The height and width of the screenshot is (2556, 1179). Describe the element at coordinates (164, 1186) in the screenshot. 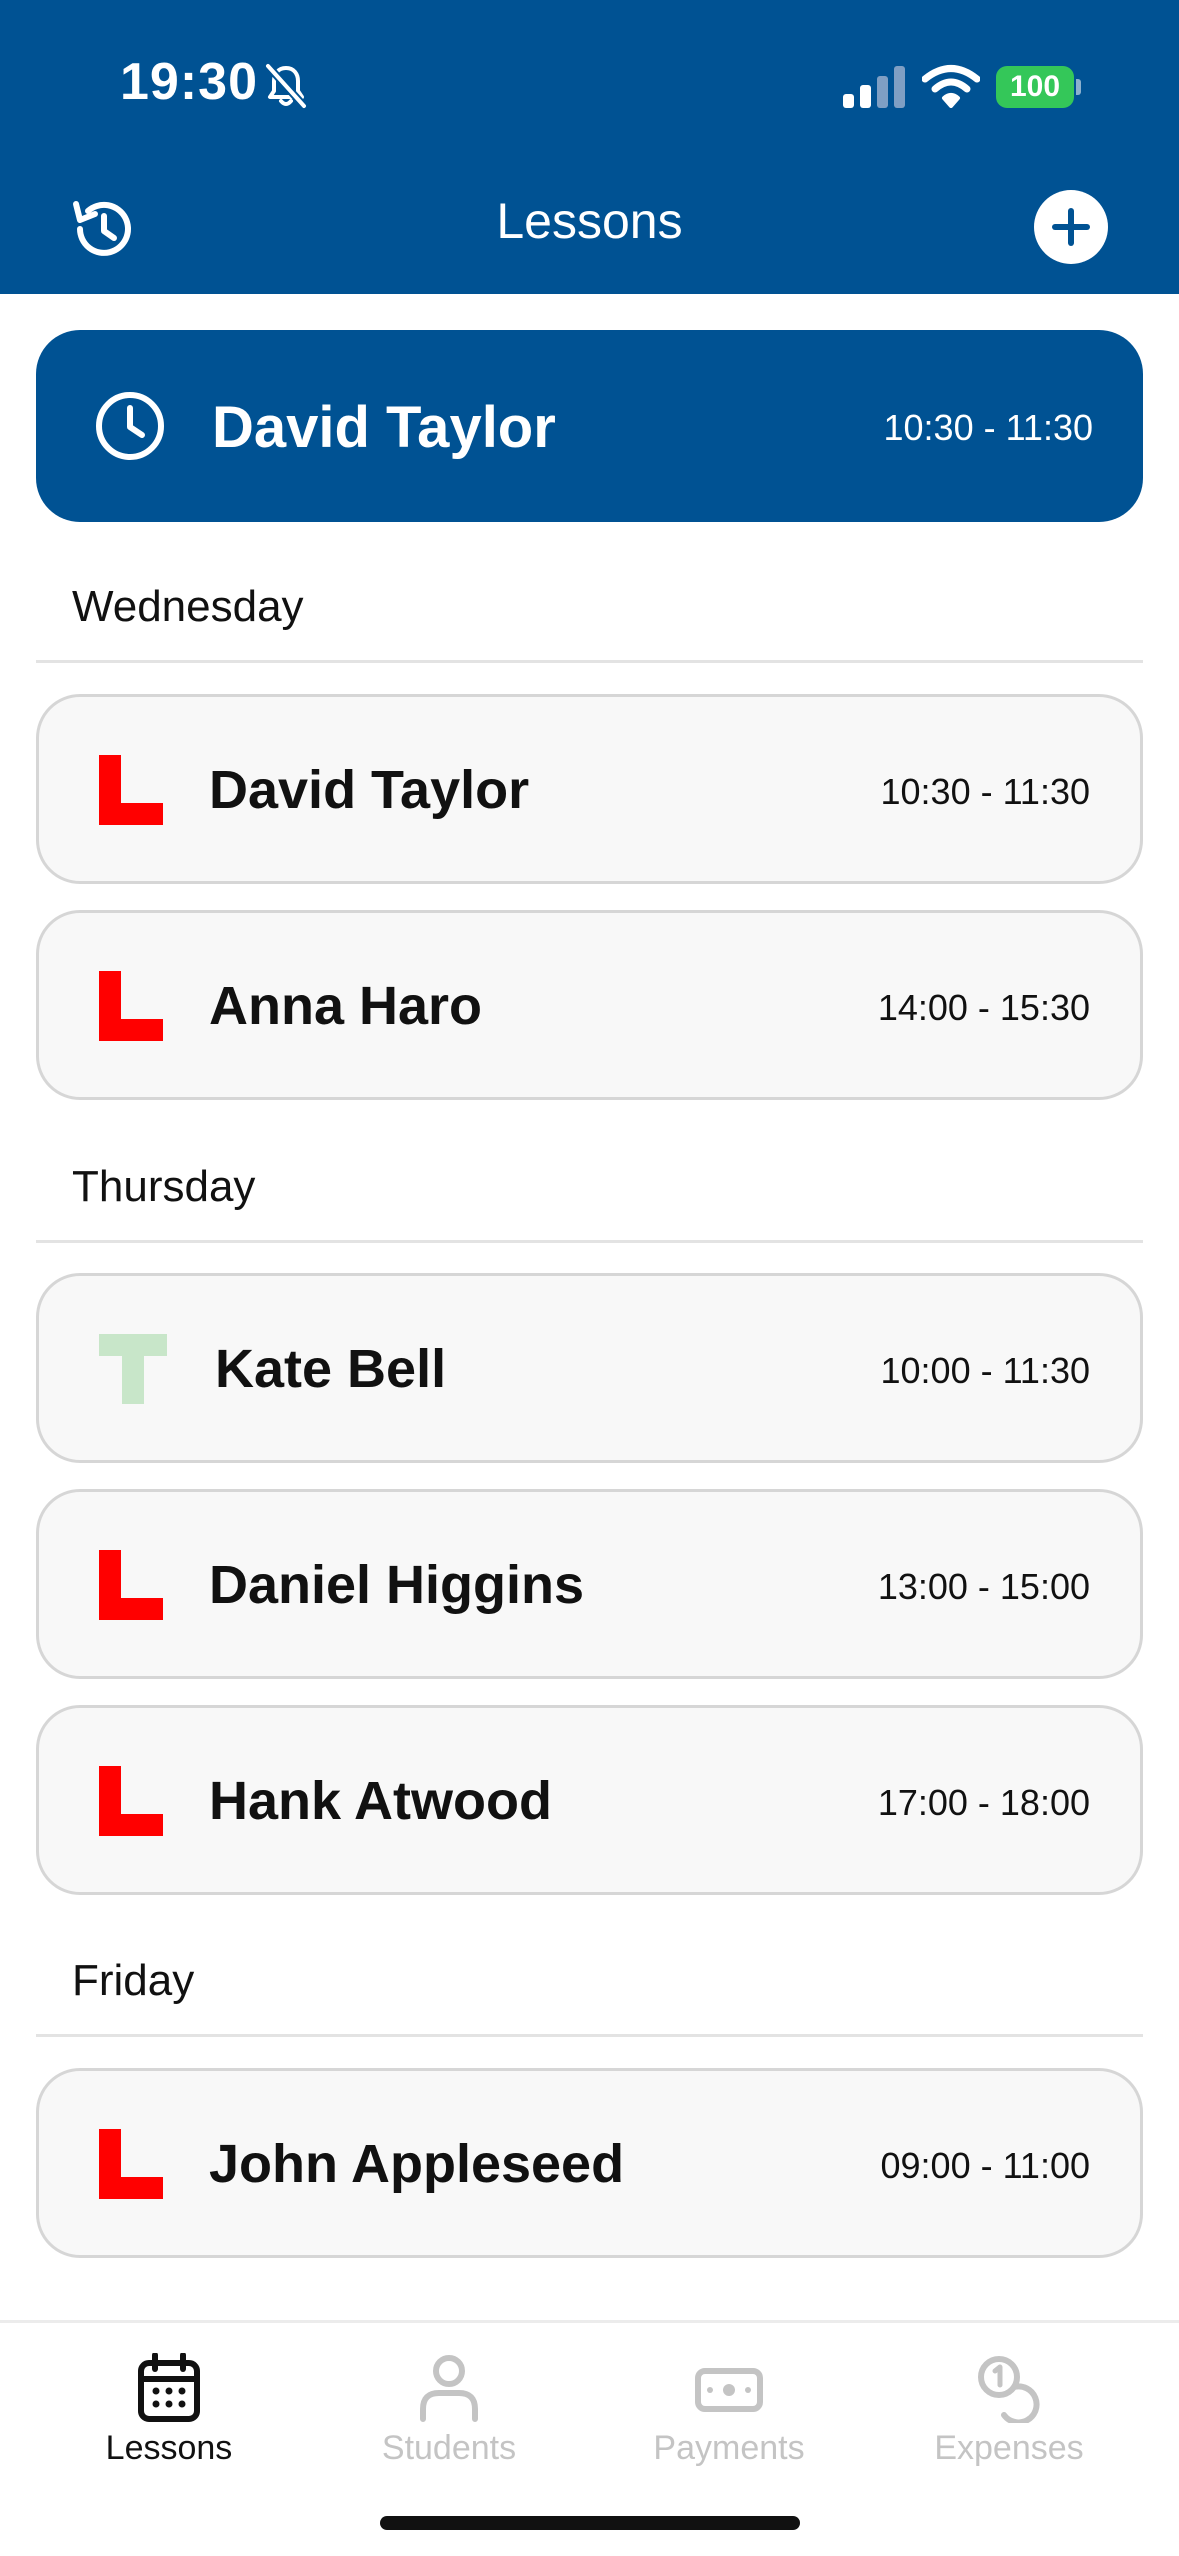

I see `day-header-thursday: Thursday` at that location.